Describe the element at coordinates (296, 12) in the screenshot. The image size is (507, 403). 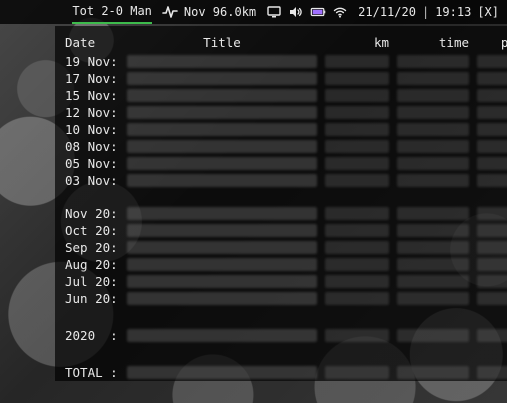
I see `volume-icon` at that location.